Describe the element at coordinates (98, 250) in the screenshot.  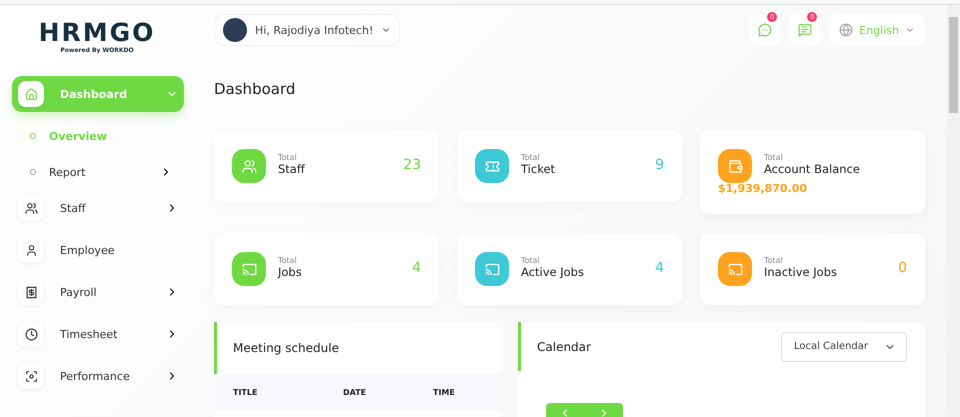
I see `sidebar-item: Employee` at that location.